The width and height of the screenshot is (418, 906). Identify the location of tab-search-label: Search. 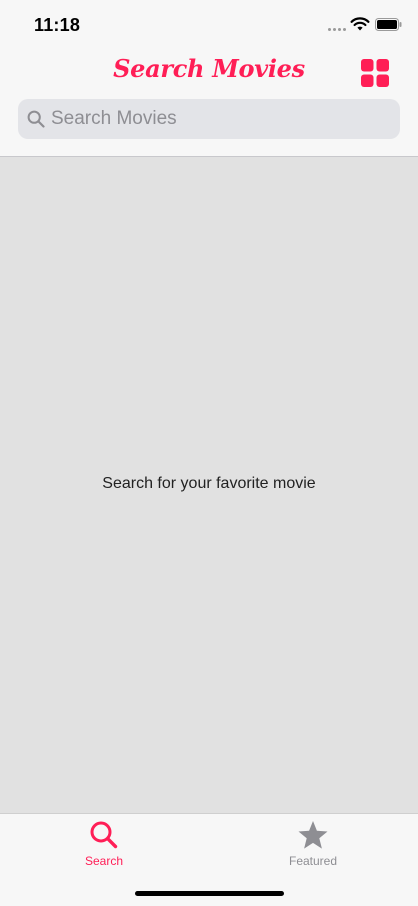
(104, 861).